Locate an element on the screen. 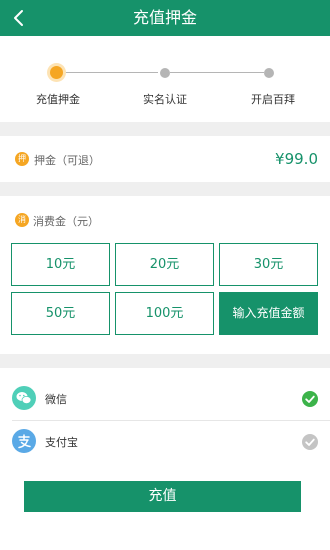 This screenshot has height=550, width=330. header-bar: 充值押金 is located at coordinates (165, 18).